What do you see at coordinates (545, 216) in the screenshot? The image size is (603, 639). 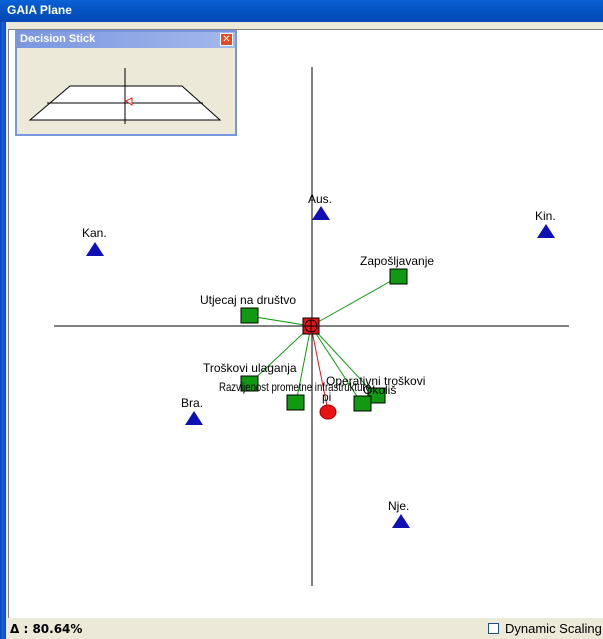 I see `alternative-label-kin: Kin.` at bounding box center [545, 216].